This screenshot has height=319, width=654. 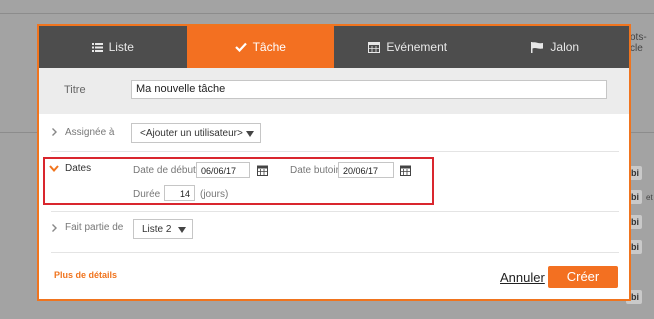 What do you see at coordinates (78, 168) in the screenshot?
I see `dates-label: Dates` at bounding box center [78, 168].